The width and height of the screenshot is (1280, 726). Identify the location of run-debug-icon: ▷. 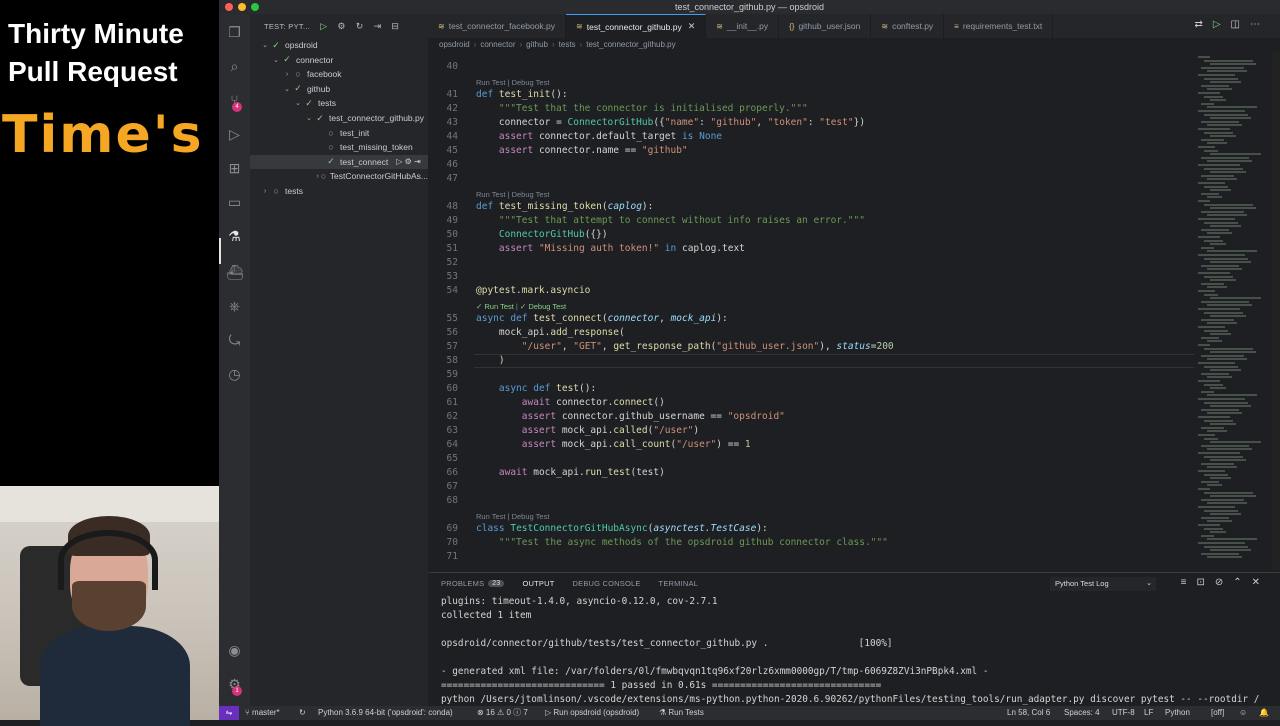
(234, 134).